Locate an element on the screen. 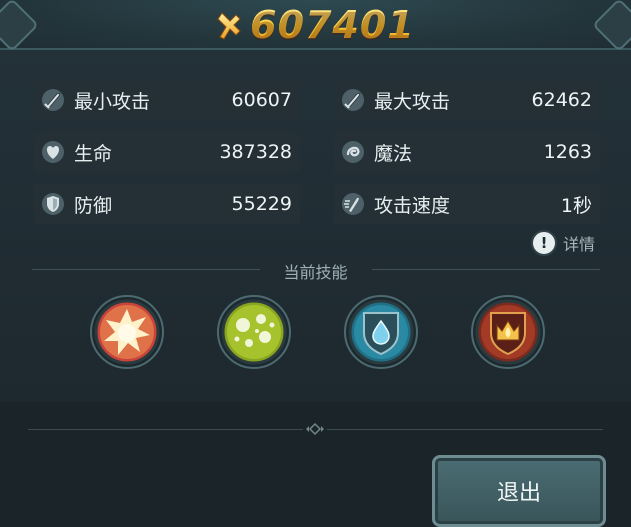  skills-section-header: 当前技能 is located at coordinates (315, 270).